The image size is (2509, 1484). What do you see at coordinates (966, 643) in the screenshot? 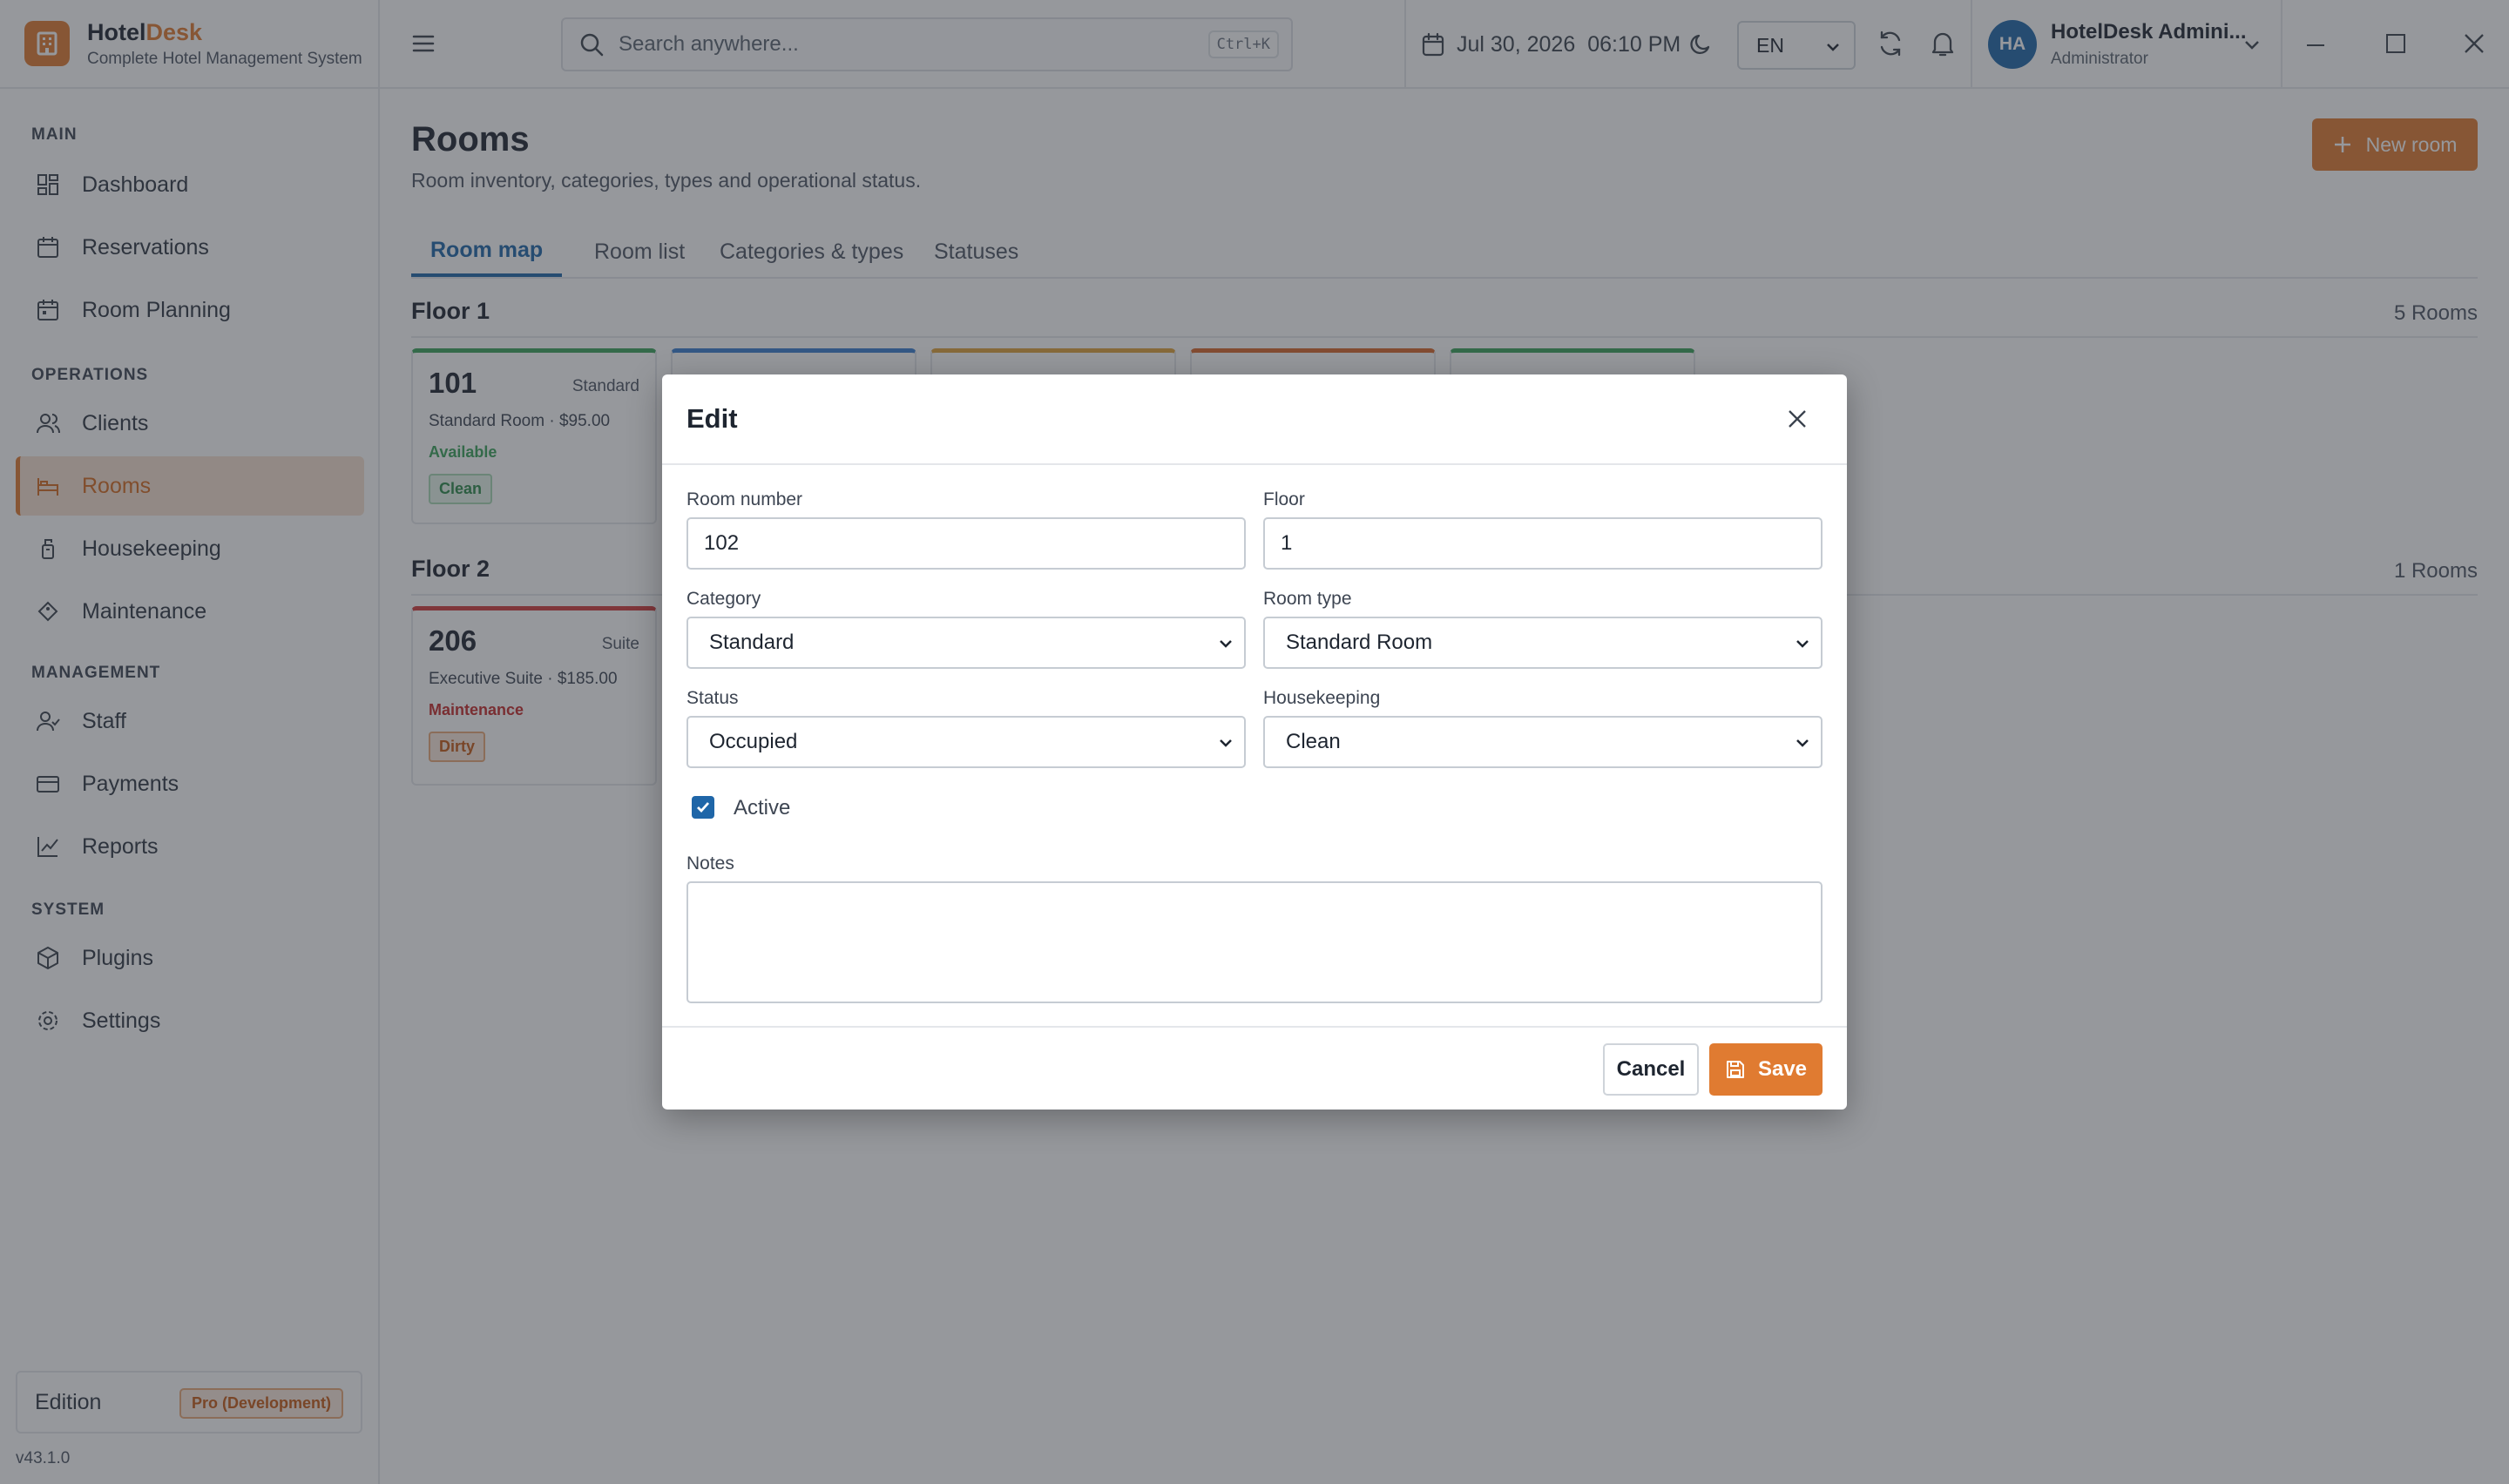
I see `category-select: Standard` at bounding box center [966, 643].